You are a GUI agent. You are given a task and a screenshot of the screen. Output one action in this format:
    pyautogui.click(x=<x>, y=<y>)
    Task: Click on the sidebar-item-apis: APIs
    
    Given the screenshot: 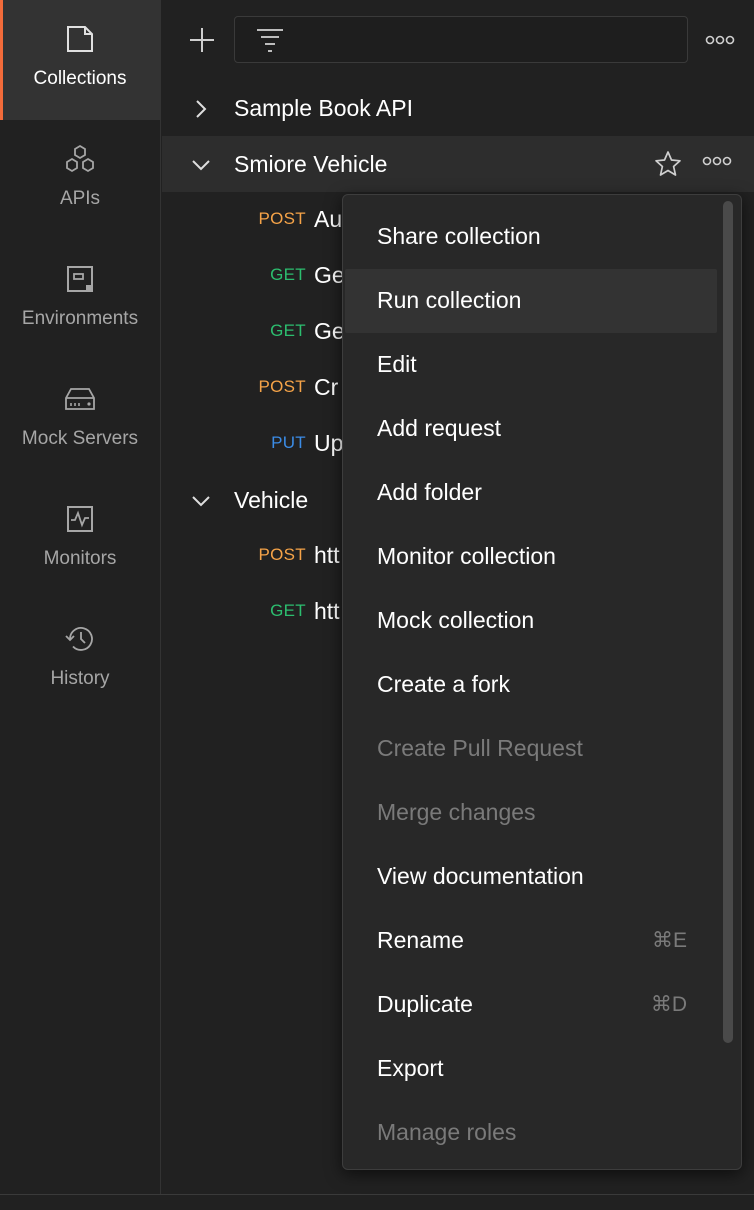 What is the action you would take?
    pyautogui.click(x=80, y=180)
    